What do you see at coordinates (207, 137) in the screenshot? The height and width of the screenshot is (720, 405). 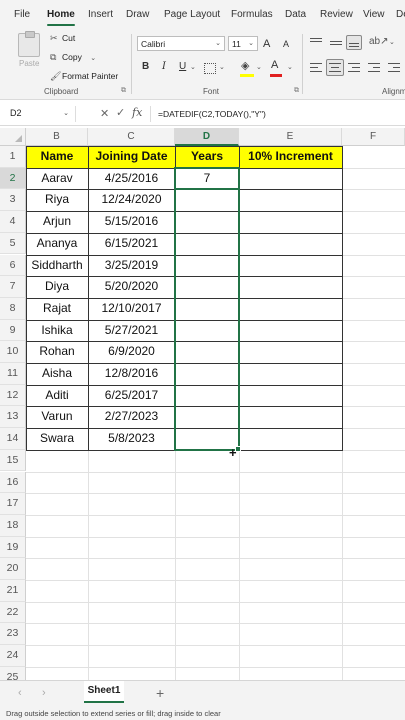 I see `column-header-d: D` at bounding box center [207, 137].